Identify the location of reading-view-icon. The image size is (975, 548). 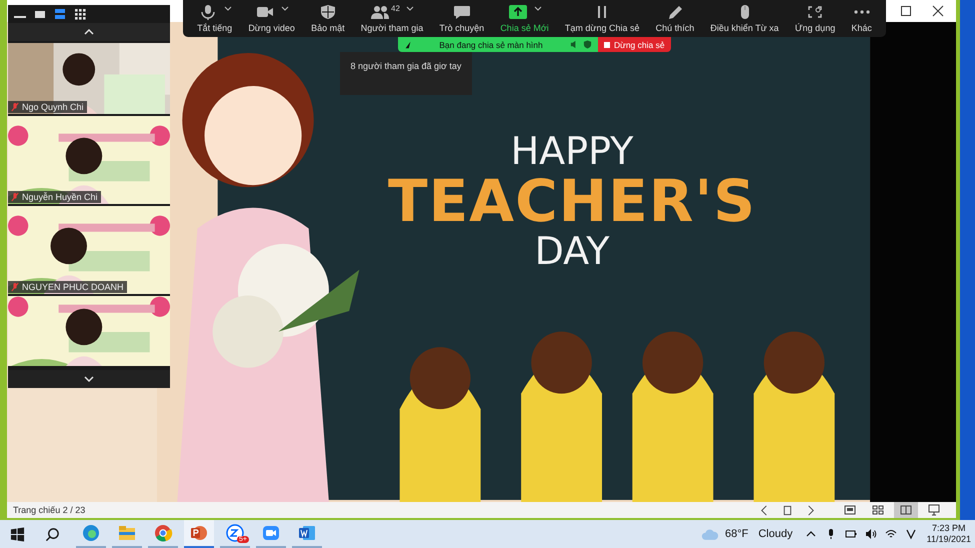
(906, 510).